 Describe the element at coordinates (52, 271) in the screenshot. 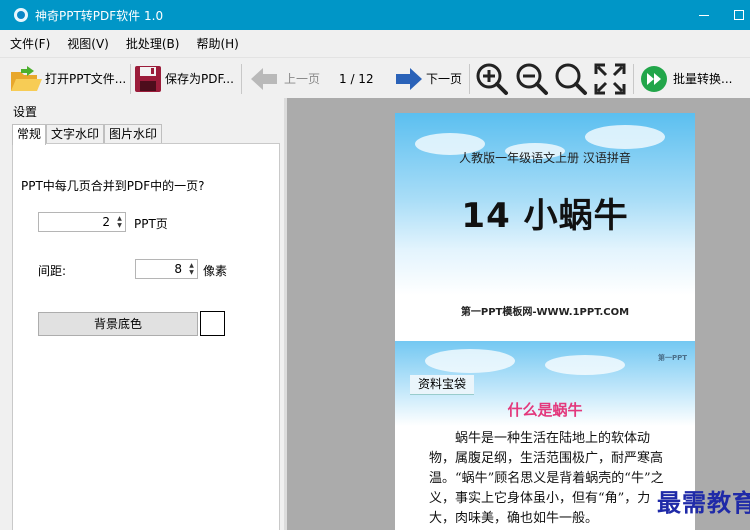

I see `spacing-label: 间距:` at that location.